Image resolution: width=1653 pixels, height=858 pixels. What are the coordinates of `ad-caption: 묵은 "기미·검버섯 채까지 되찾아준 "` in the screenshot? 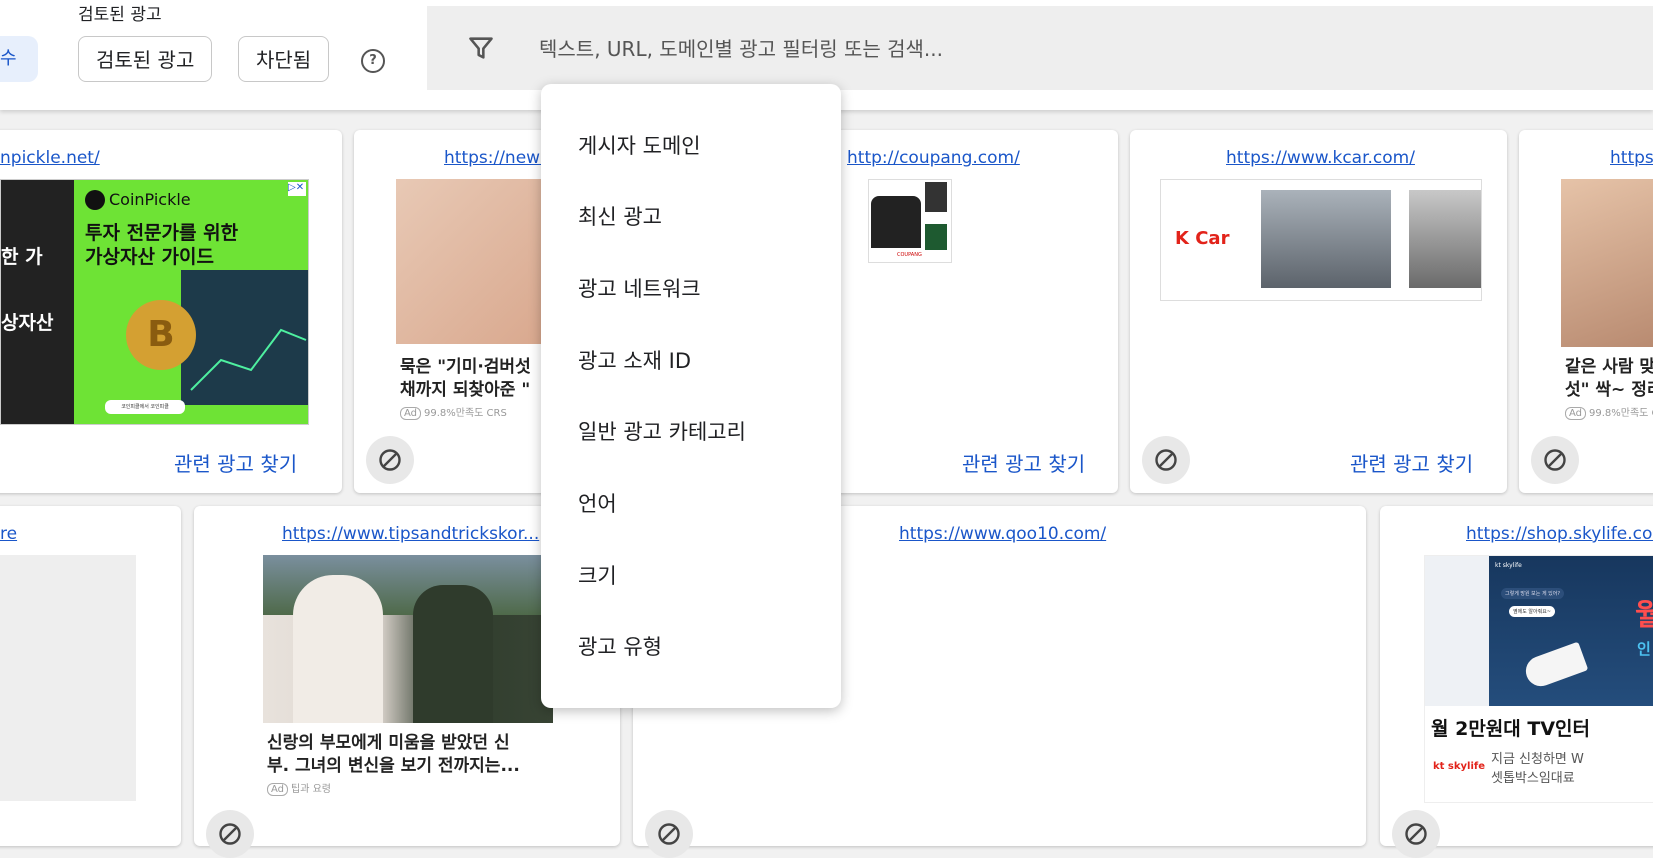 It's located at (475, 379).